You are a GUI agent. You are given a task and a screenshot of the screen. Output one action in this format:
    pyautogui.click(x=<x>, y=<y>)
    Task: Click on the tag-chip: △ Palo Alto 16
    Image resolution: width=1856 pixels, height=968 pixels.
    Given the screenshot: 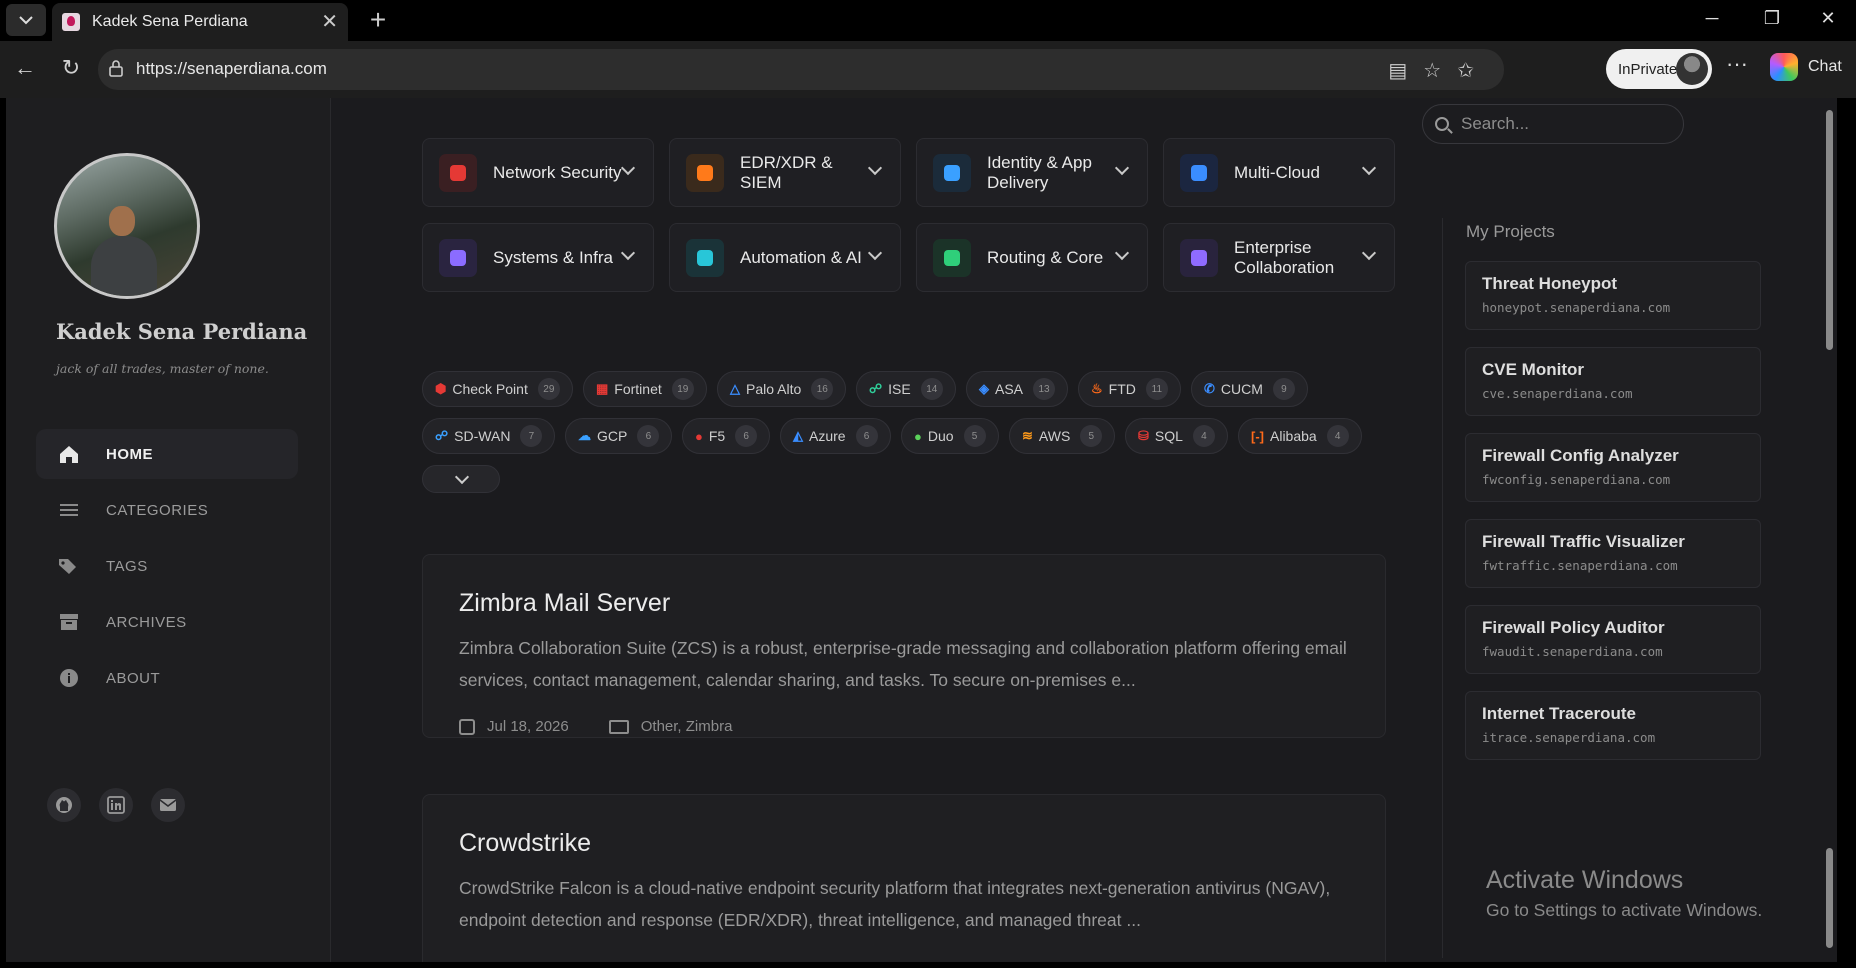 What is the action you would take?
    pyautogui.click(x=782, y=389)
    